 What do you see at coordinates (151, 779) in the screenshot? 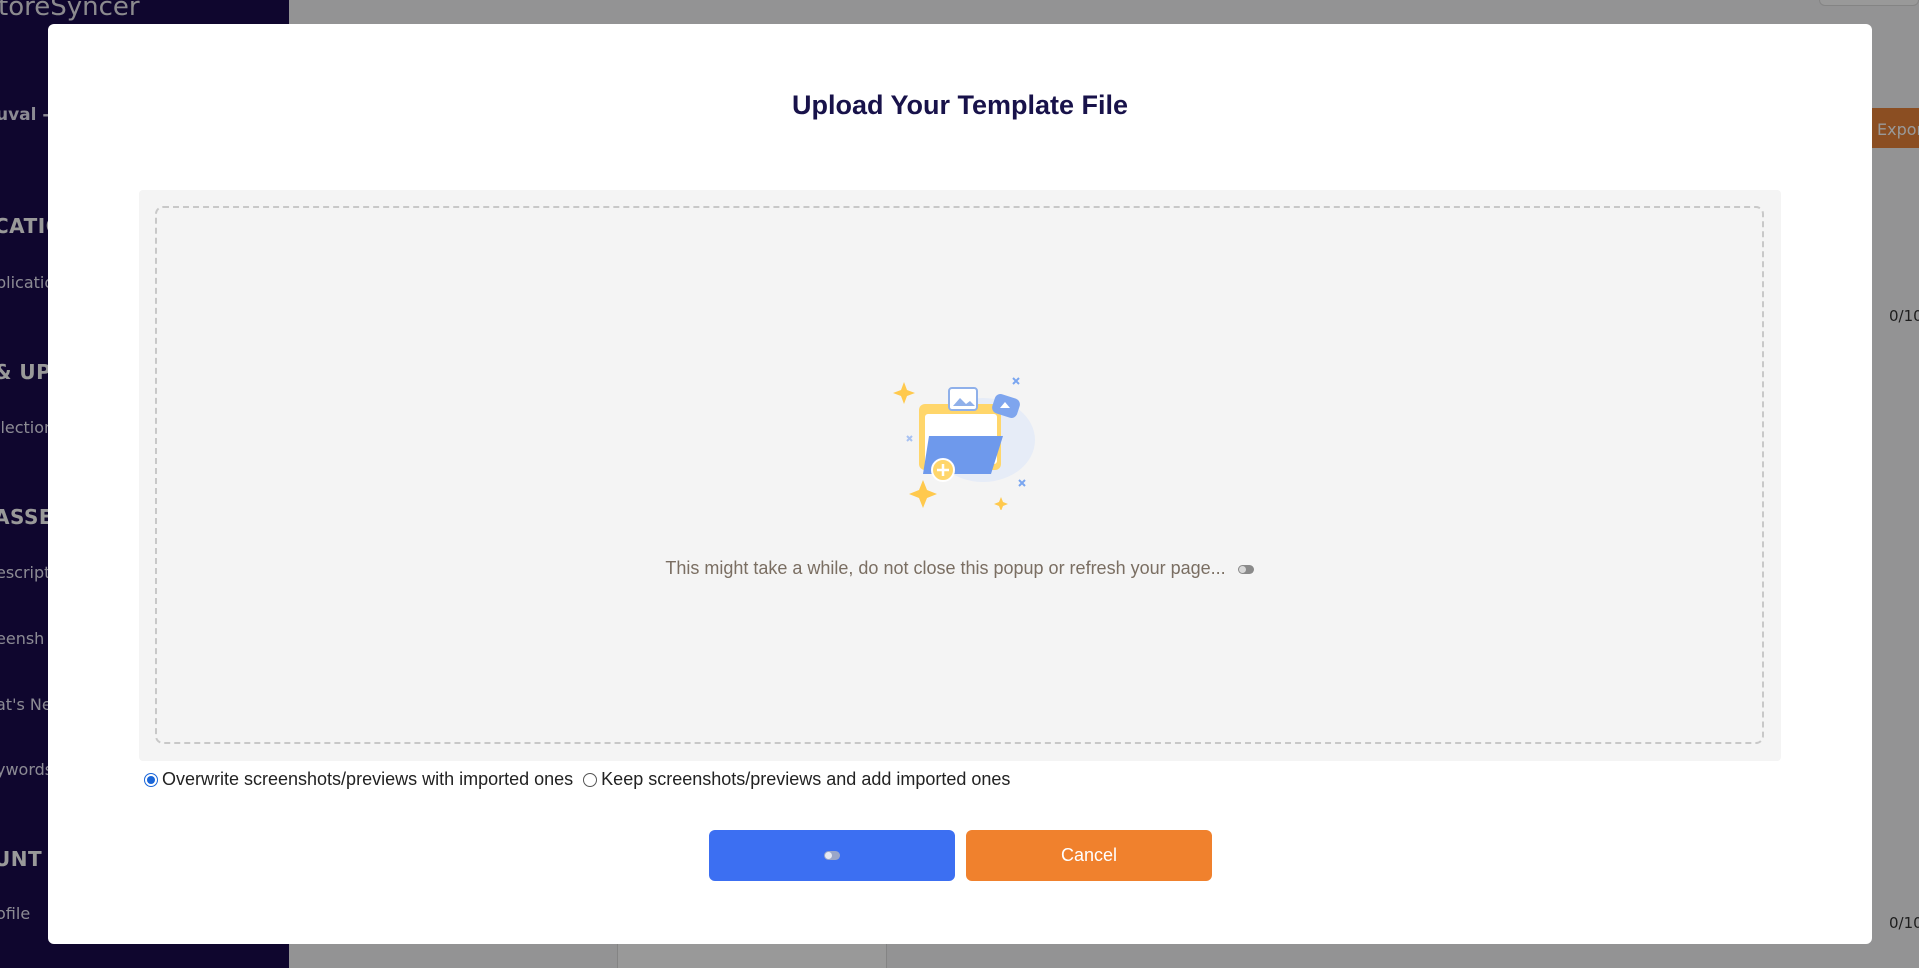
I see `radio-overwrite` at bounding box center [151, 779].